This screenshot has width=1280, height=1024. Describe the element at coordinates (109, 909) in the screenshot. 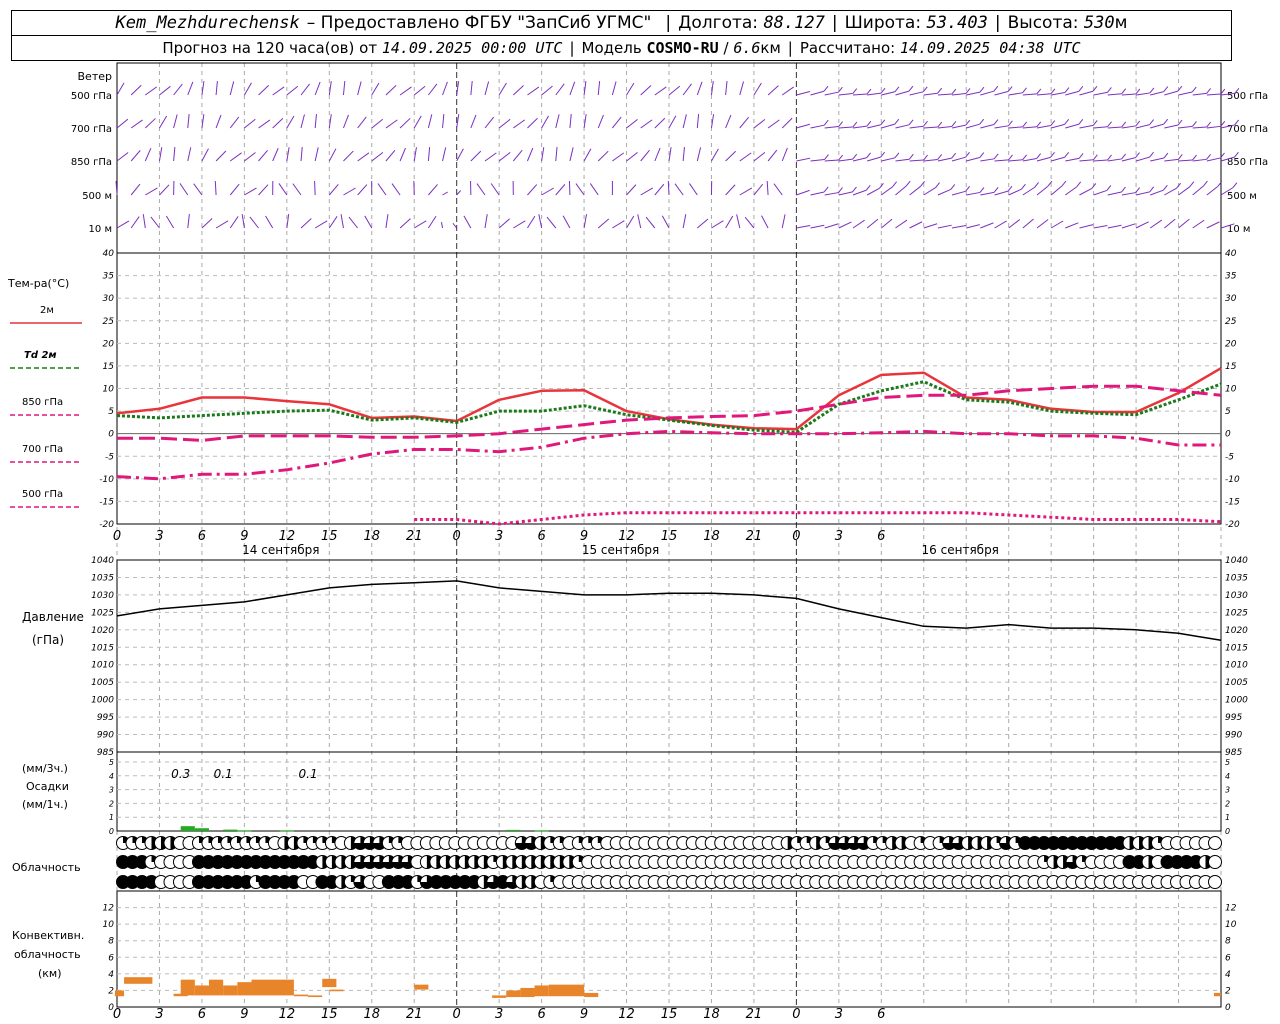

I see `convective-tick-label: 12` at that location.